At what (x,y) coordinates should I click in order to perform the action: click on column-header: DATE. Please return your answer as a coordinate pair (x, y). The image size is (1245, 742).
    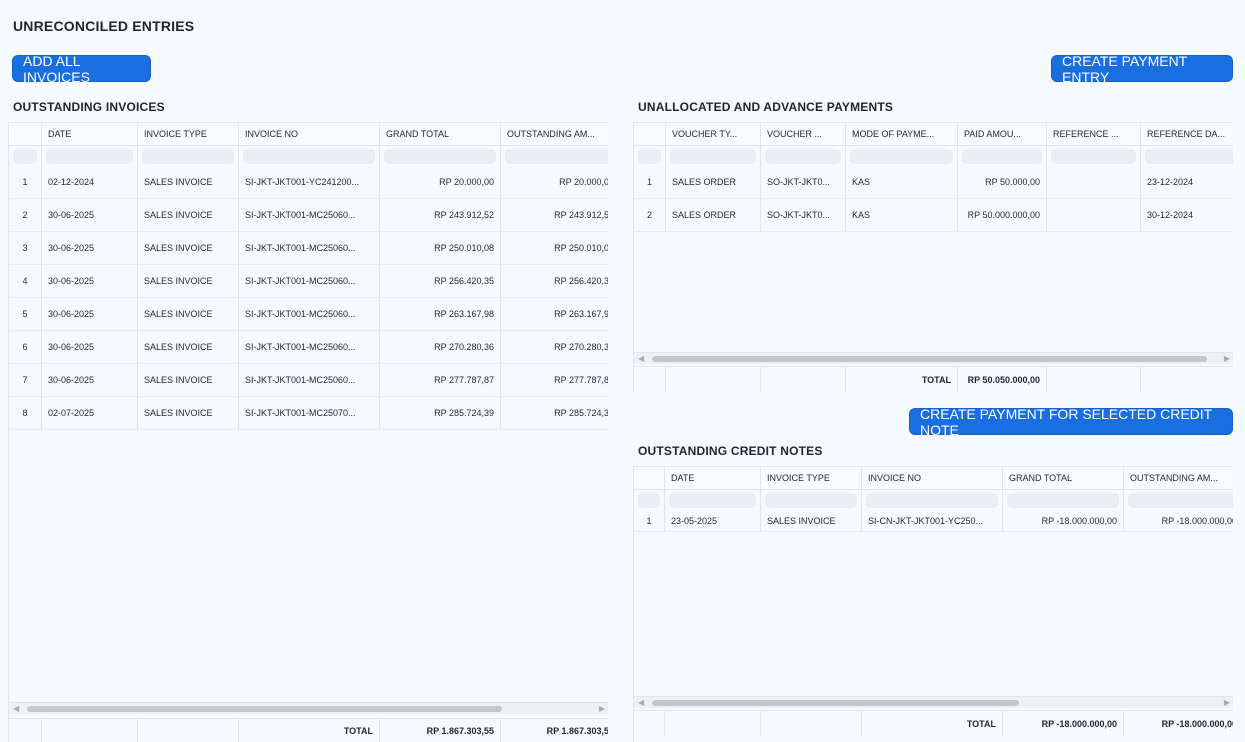
    Looking at the image, I should click on (90, 134).